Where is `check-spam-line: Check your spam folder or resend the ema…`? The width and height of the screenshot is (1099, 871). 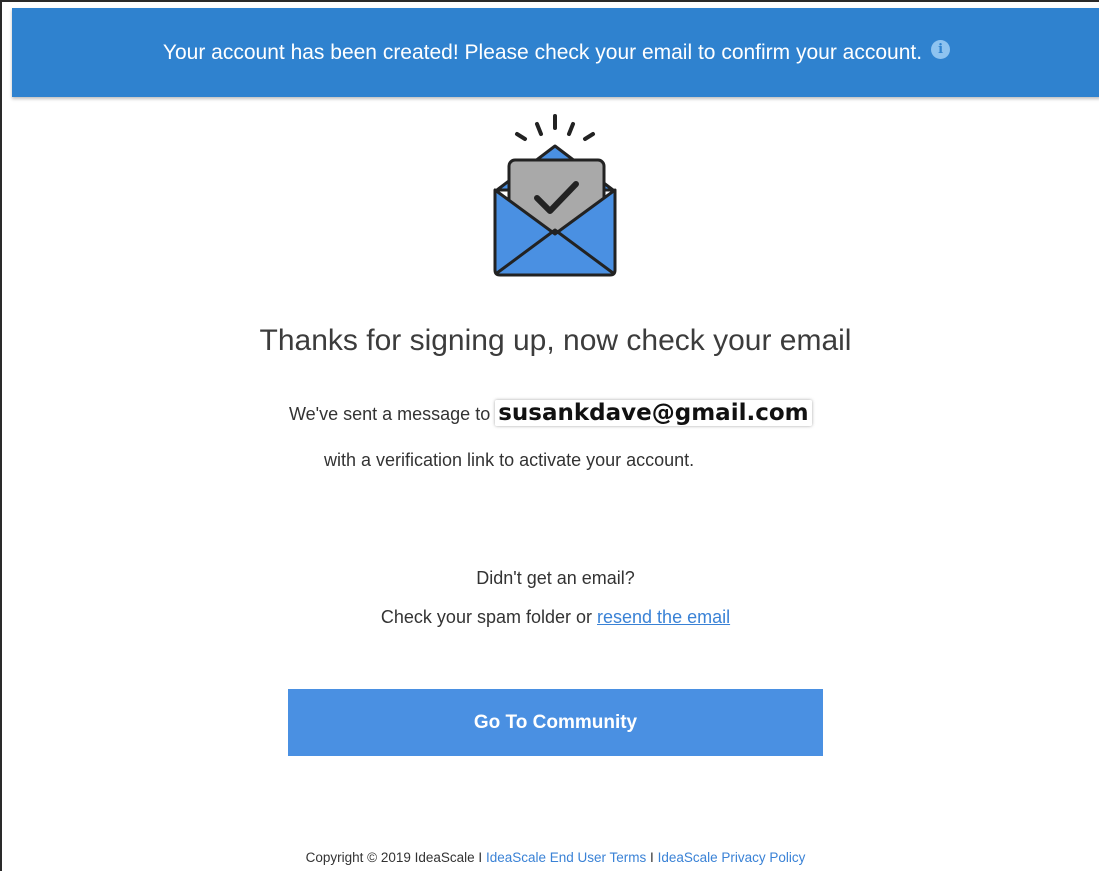 check-spam-line: Check your spam folder or resend the ema… is located at coordinates (550, 617).